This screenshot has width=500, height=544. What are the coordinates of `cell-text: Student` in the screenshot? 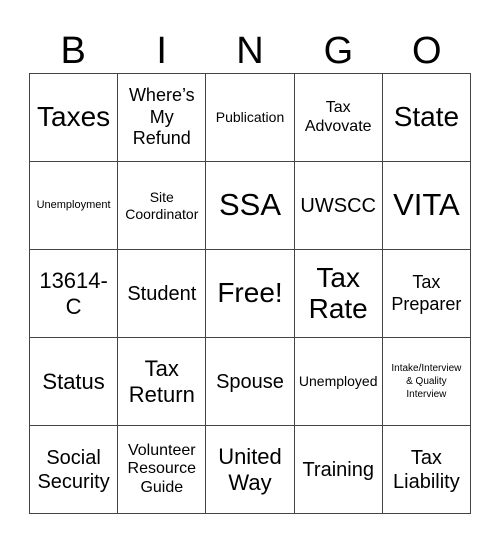 It's located at (162, 293).